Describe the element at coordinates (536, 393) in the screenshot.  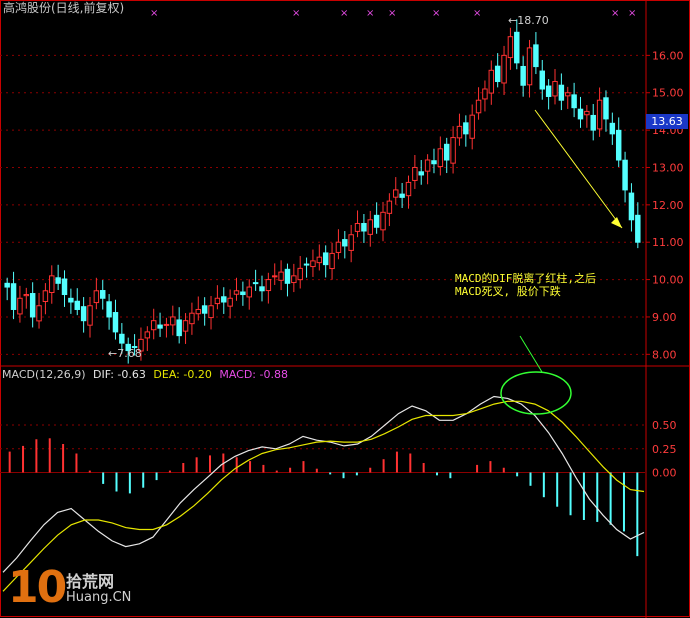
I see `divergence-ellipse` at that location.